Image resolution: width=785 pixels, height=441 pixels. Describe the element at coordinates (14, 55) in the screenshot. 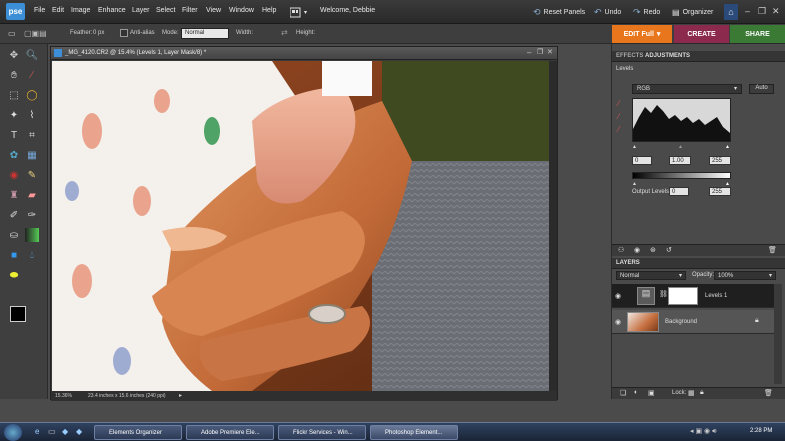

I see `move-tool-icon: ✥` at that location.